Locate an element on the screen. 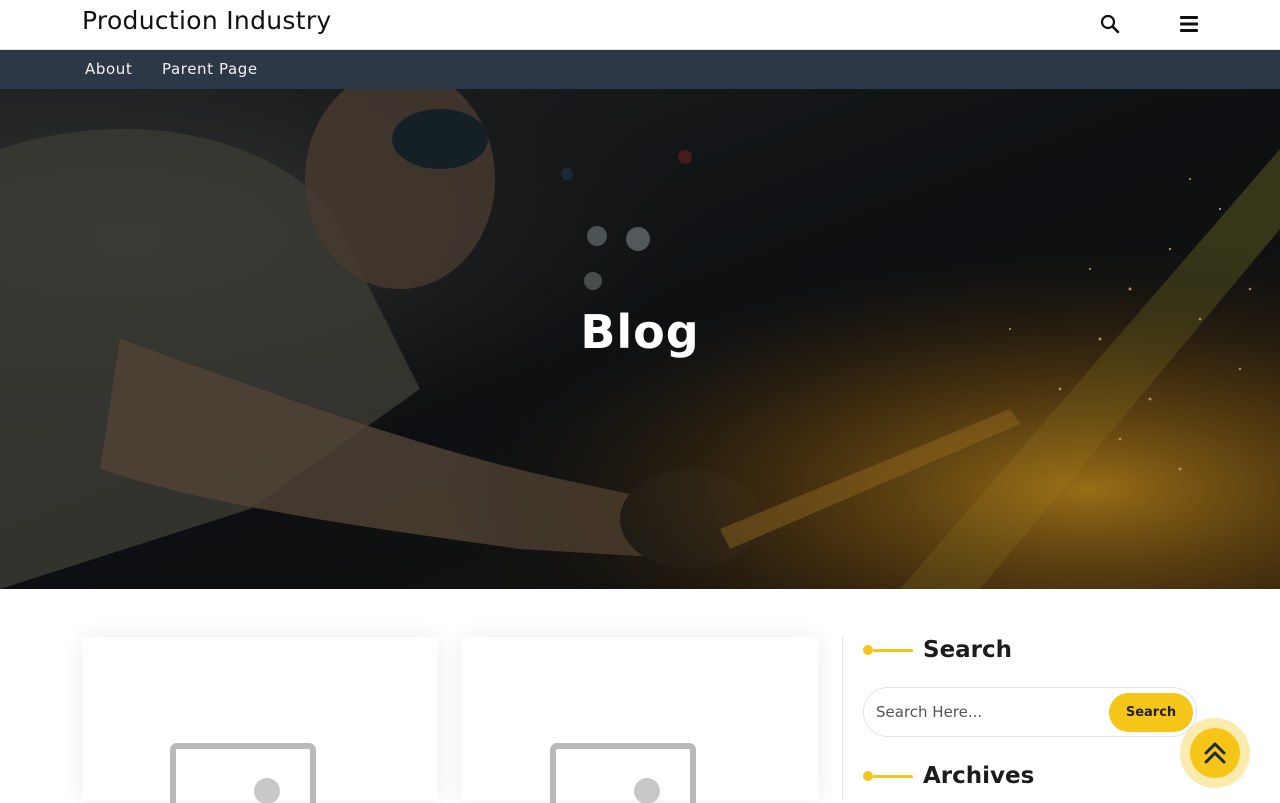 This screenshot has width=1280, height=803. search-widget-heading: Search is located at coordinates (937, 650).